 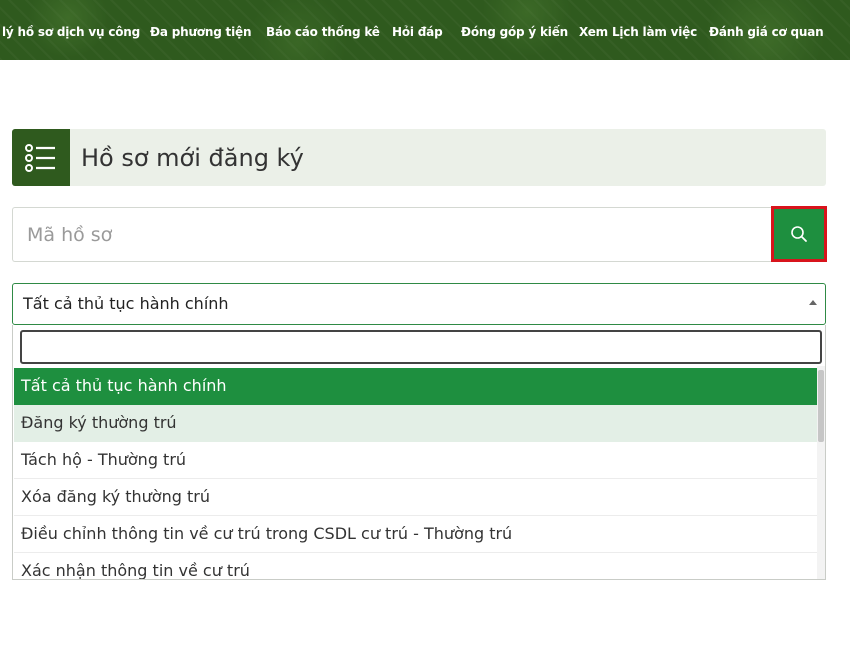 What do you see at coordinates (419, 157) in the screenshot?
I see `panel-header: Hồ sơ mới đăng ký` at bounding box center [419, 157].